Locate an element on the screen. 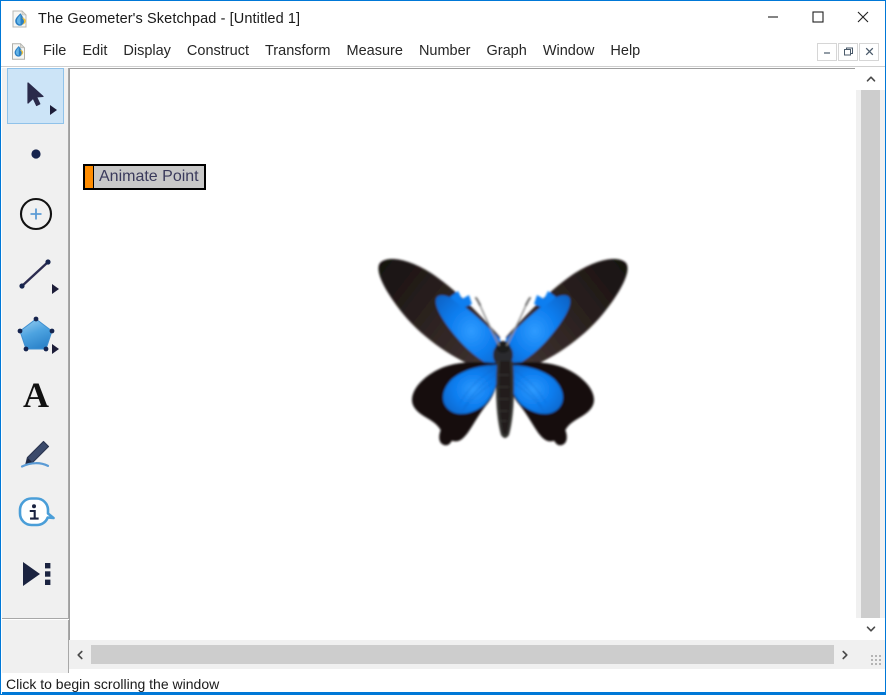 The image size is (886, 695). minimize-button is located at coordinates (772, 17).